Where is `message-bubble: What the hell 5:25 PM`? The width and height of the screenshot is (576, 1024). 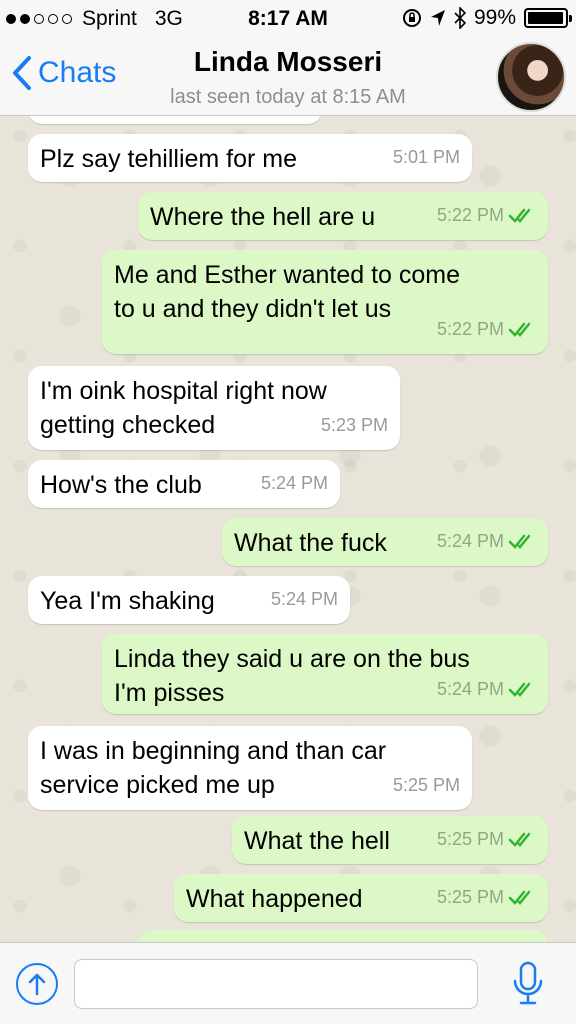
message-bubble: What the hell 5:25 PM is located at coordinates (390, 840).